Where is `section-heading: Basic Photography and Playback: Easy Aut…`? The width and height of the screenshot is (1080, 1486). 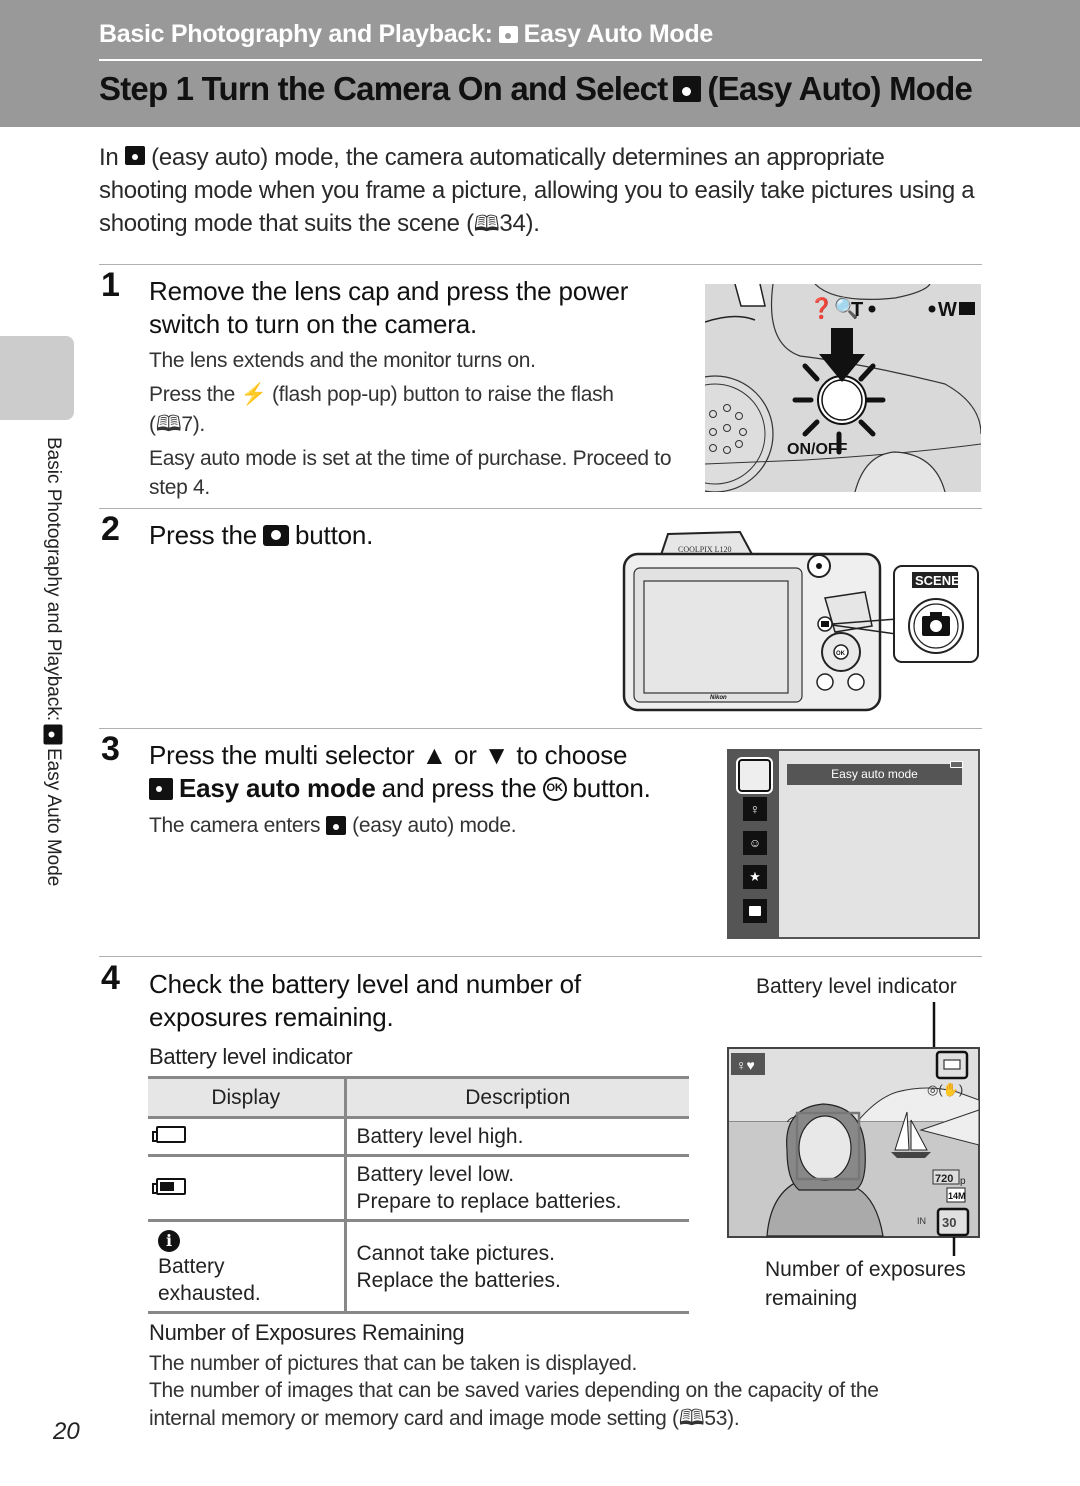 section-heading: Basic Photography and Playback: Easy Aut… is located at coordinates (406, 34).